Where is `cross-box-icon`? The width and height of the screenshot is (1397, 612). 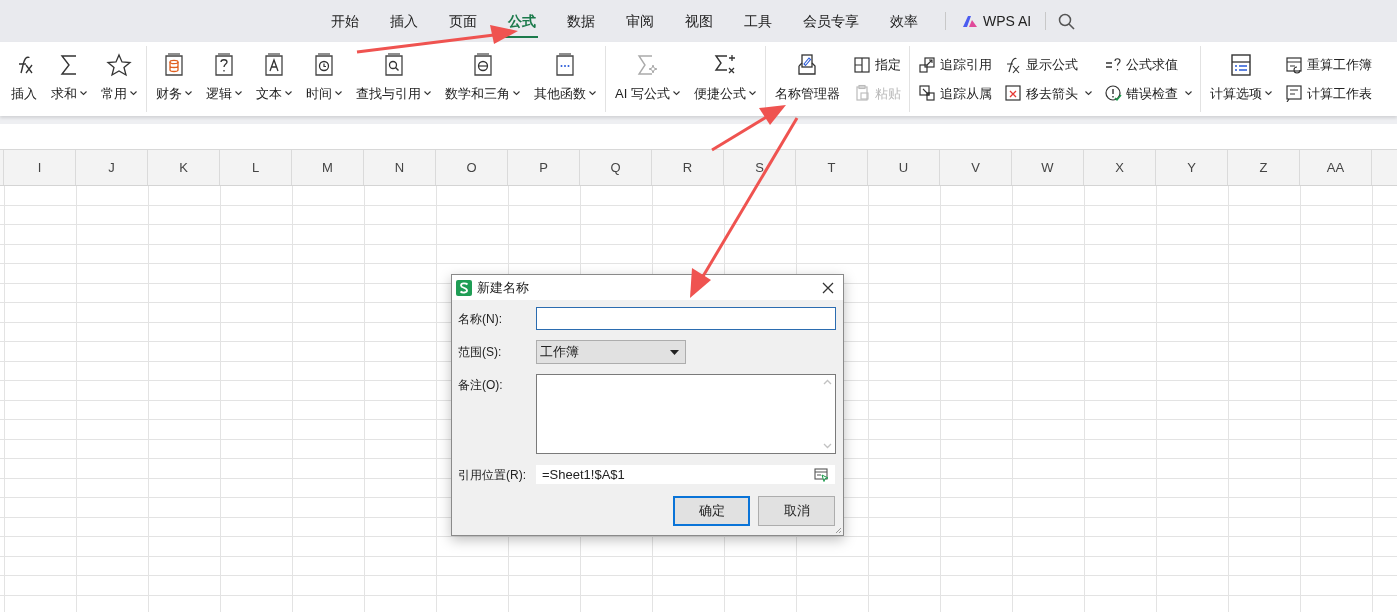 cross-box-icon is located at coordinates (1012, 93).